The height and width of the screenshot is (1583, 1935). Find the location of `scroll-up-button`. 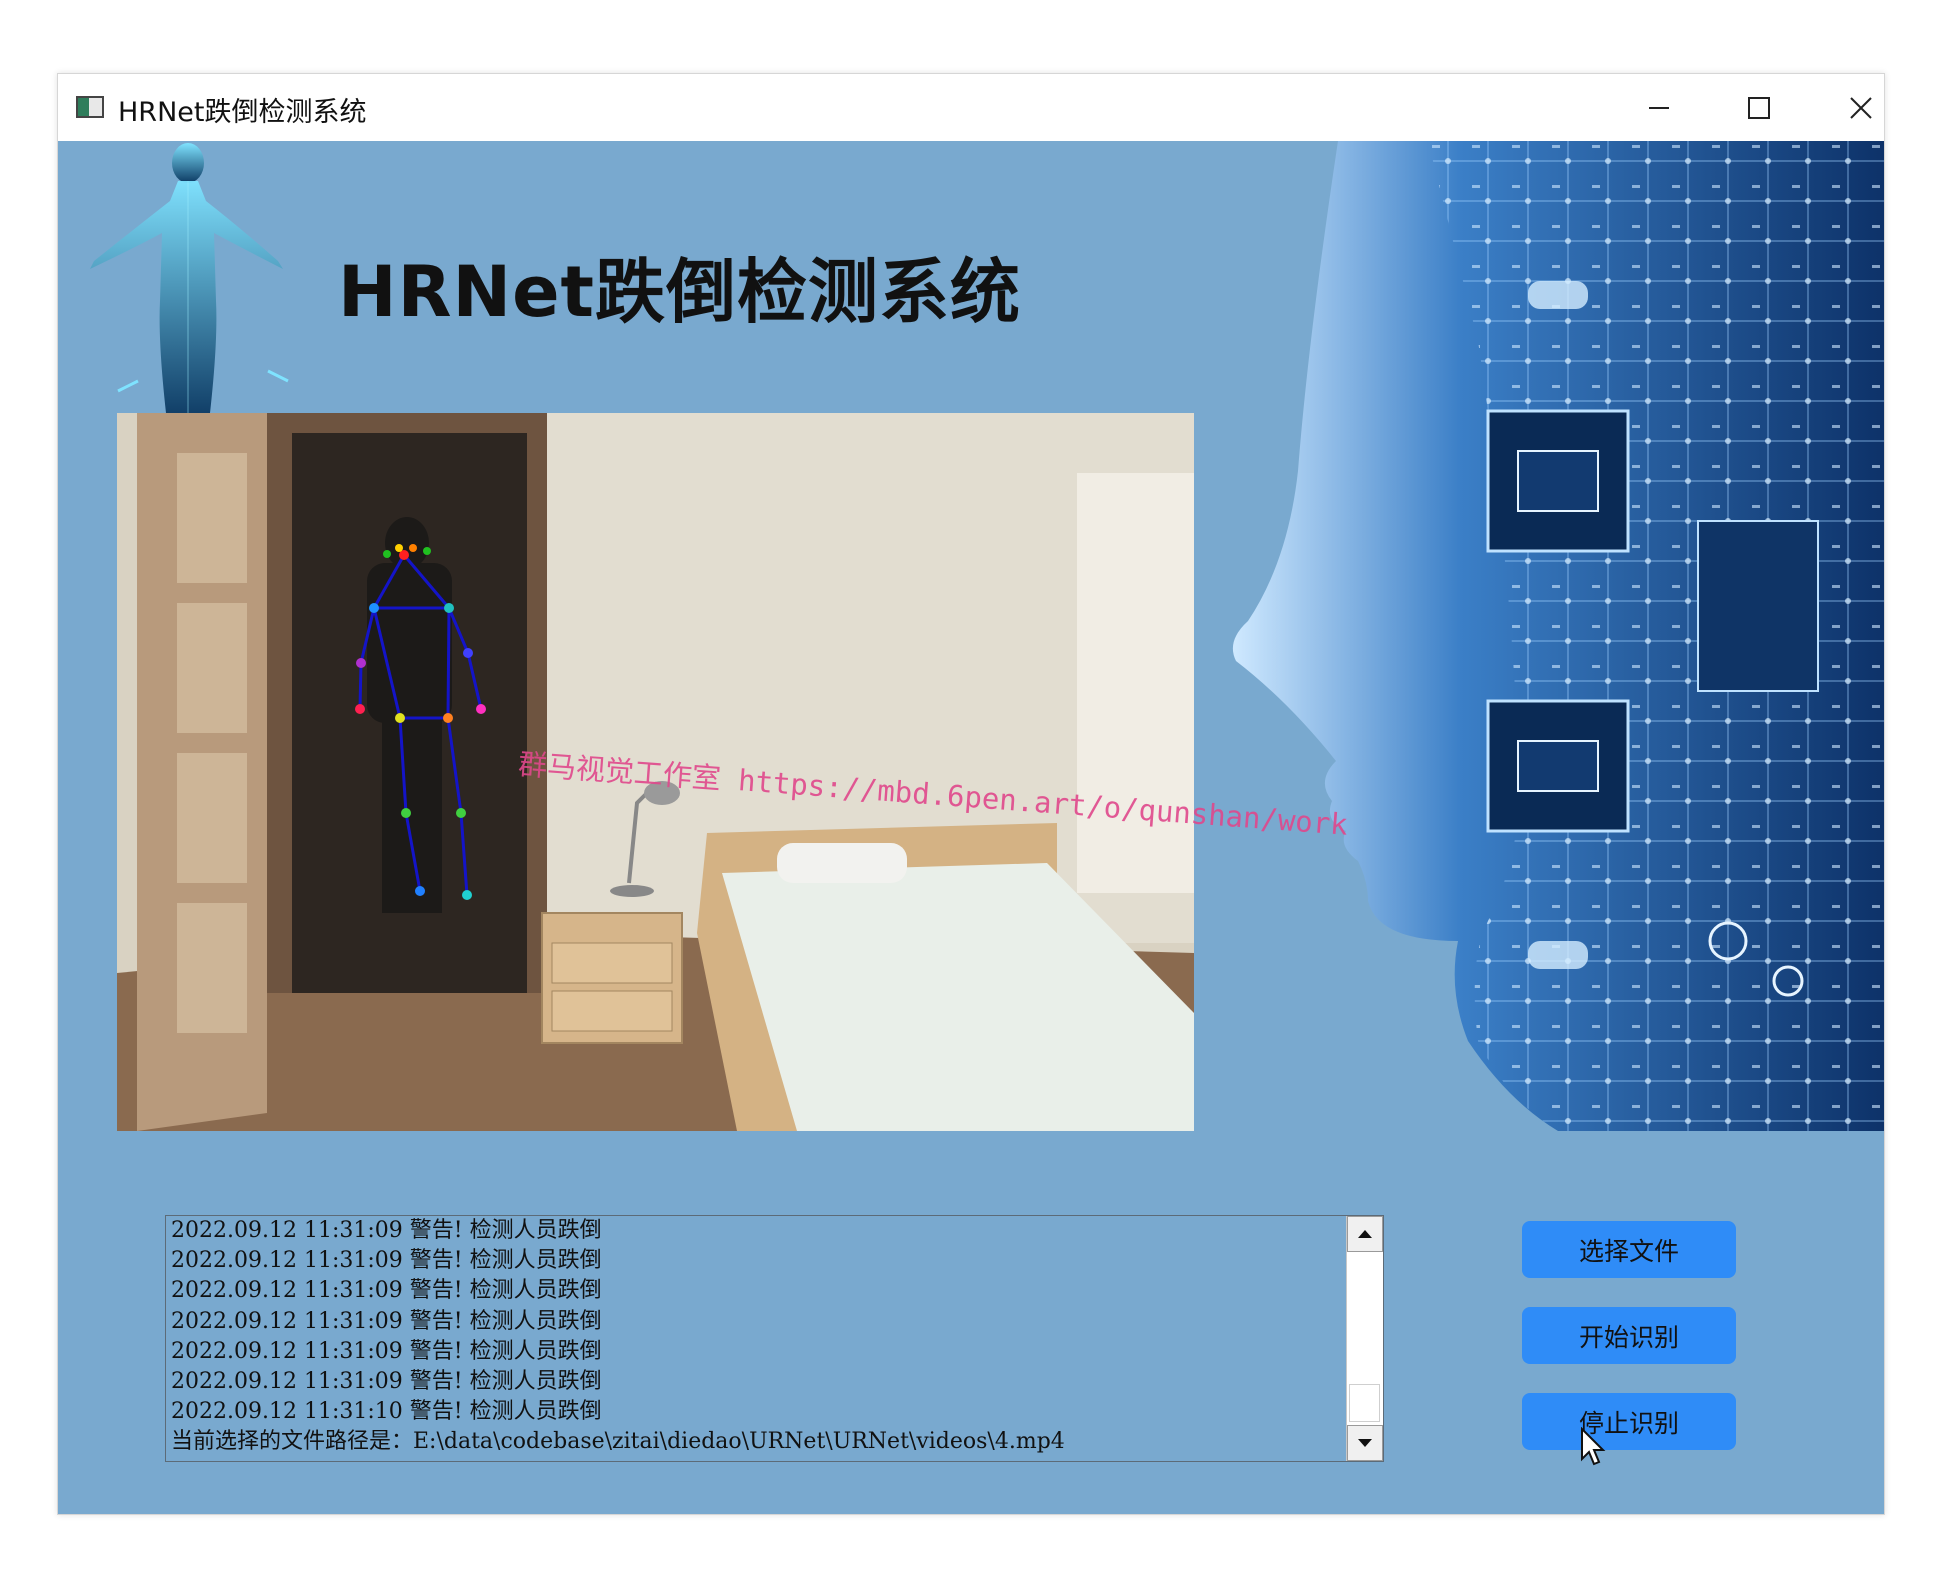

scroll-up-button is located at coordinates (1365, 1234).